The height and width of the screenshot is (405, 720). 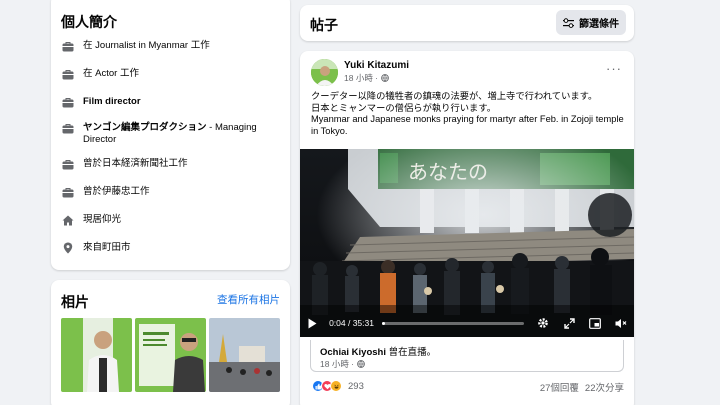 I want to click on video-controls: 0:04 / 35:31, so click(x=467, y=323).